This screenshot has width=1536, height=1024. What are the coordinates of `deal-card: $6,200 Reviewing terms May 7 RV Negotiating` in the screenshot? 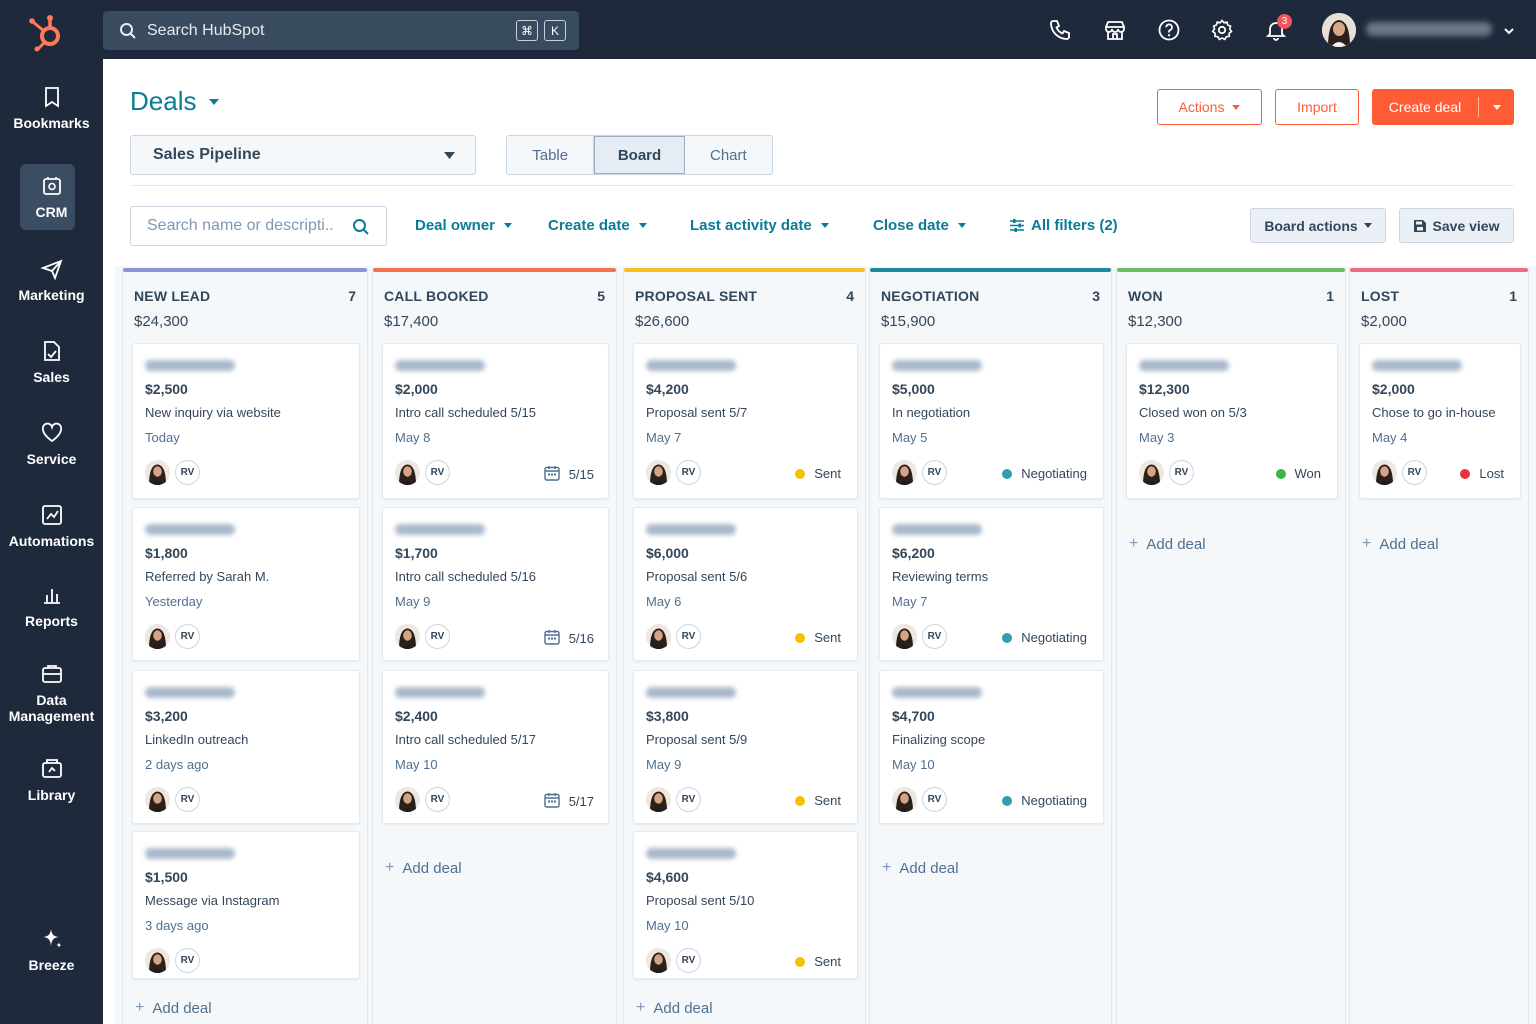 It's located at (991, 584).